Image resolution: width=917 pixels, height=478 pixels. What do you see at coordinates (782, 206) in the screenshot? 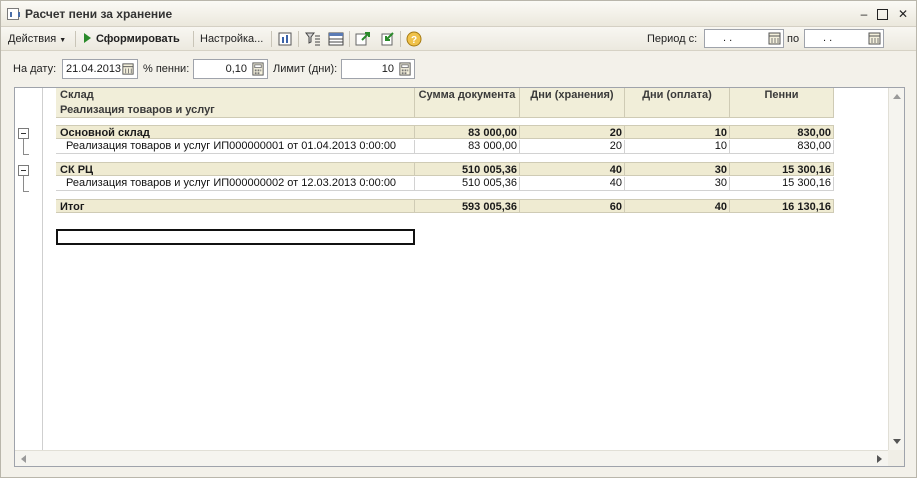
I see `total-penalty: 16 130,16` at bounding box center [782, 206].